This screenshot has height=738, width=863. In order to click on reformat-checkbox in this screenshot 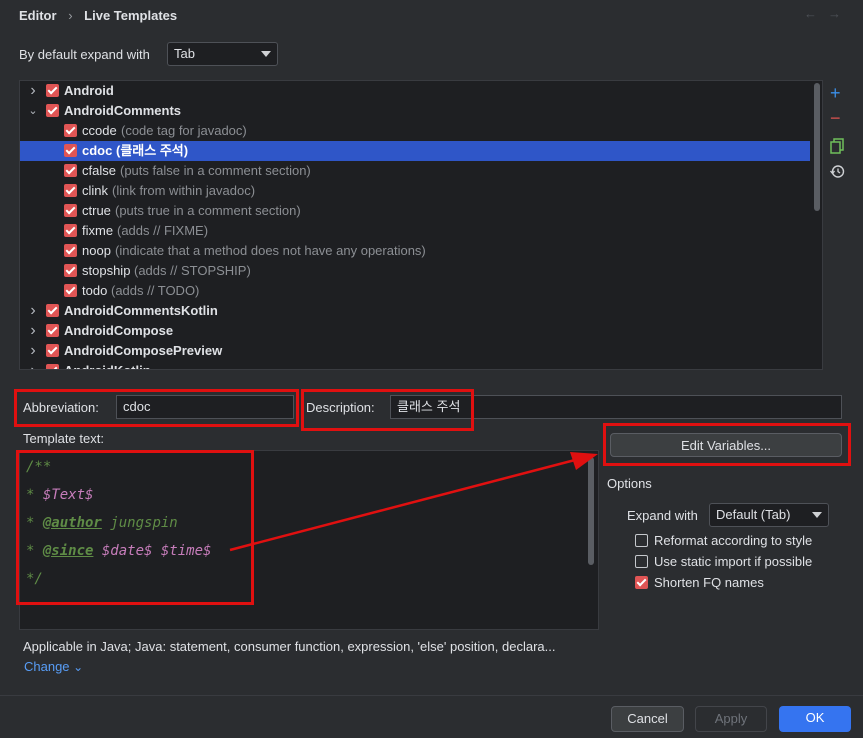, I will do `click(641, 540)`.